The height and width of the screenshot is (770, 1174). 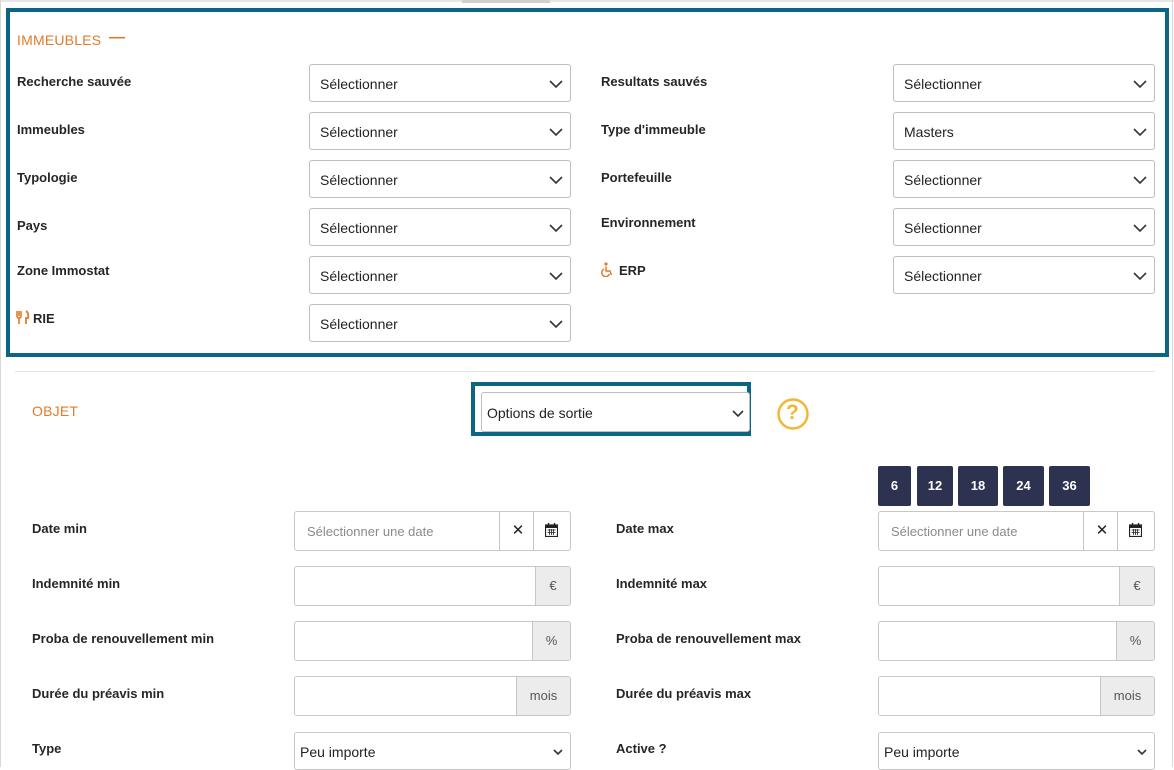 What do you see at coordinates (55, 411) in the screenshot?
I see `objet-section-title: OBJET` at bounding box center [55, 411].